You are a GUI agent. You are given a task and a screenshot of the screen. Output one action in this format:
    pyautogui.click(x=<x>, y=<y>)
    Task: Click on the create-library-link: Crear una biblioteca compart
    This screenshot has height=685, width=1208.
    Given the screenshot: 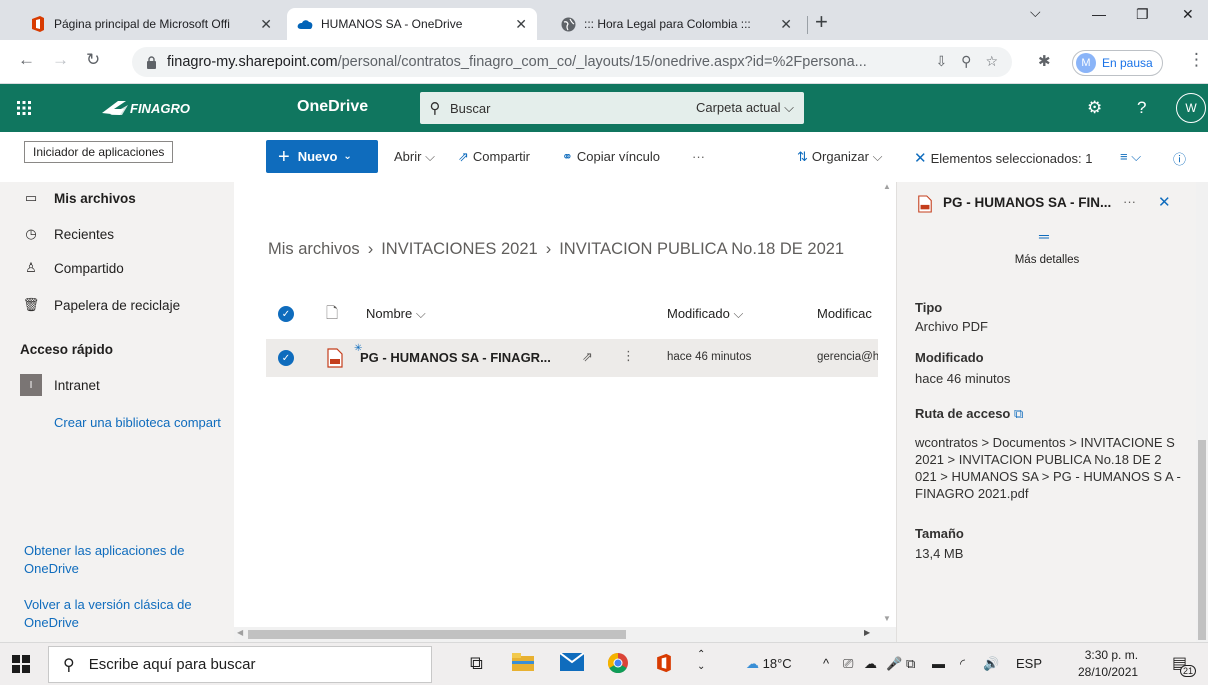 What is the action you would take?
    pyautogui.click(x=137, y=423)
    